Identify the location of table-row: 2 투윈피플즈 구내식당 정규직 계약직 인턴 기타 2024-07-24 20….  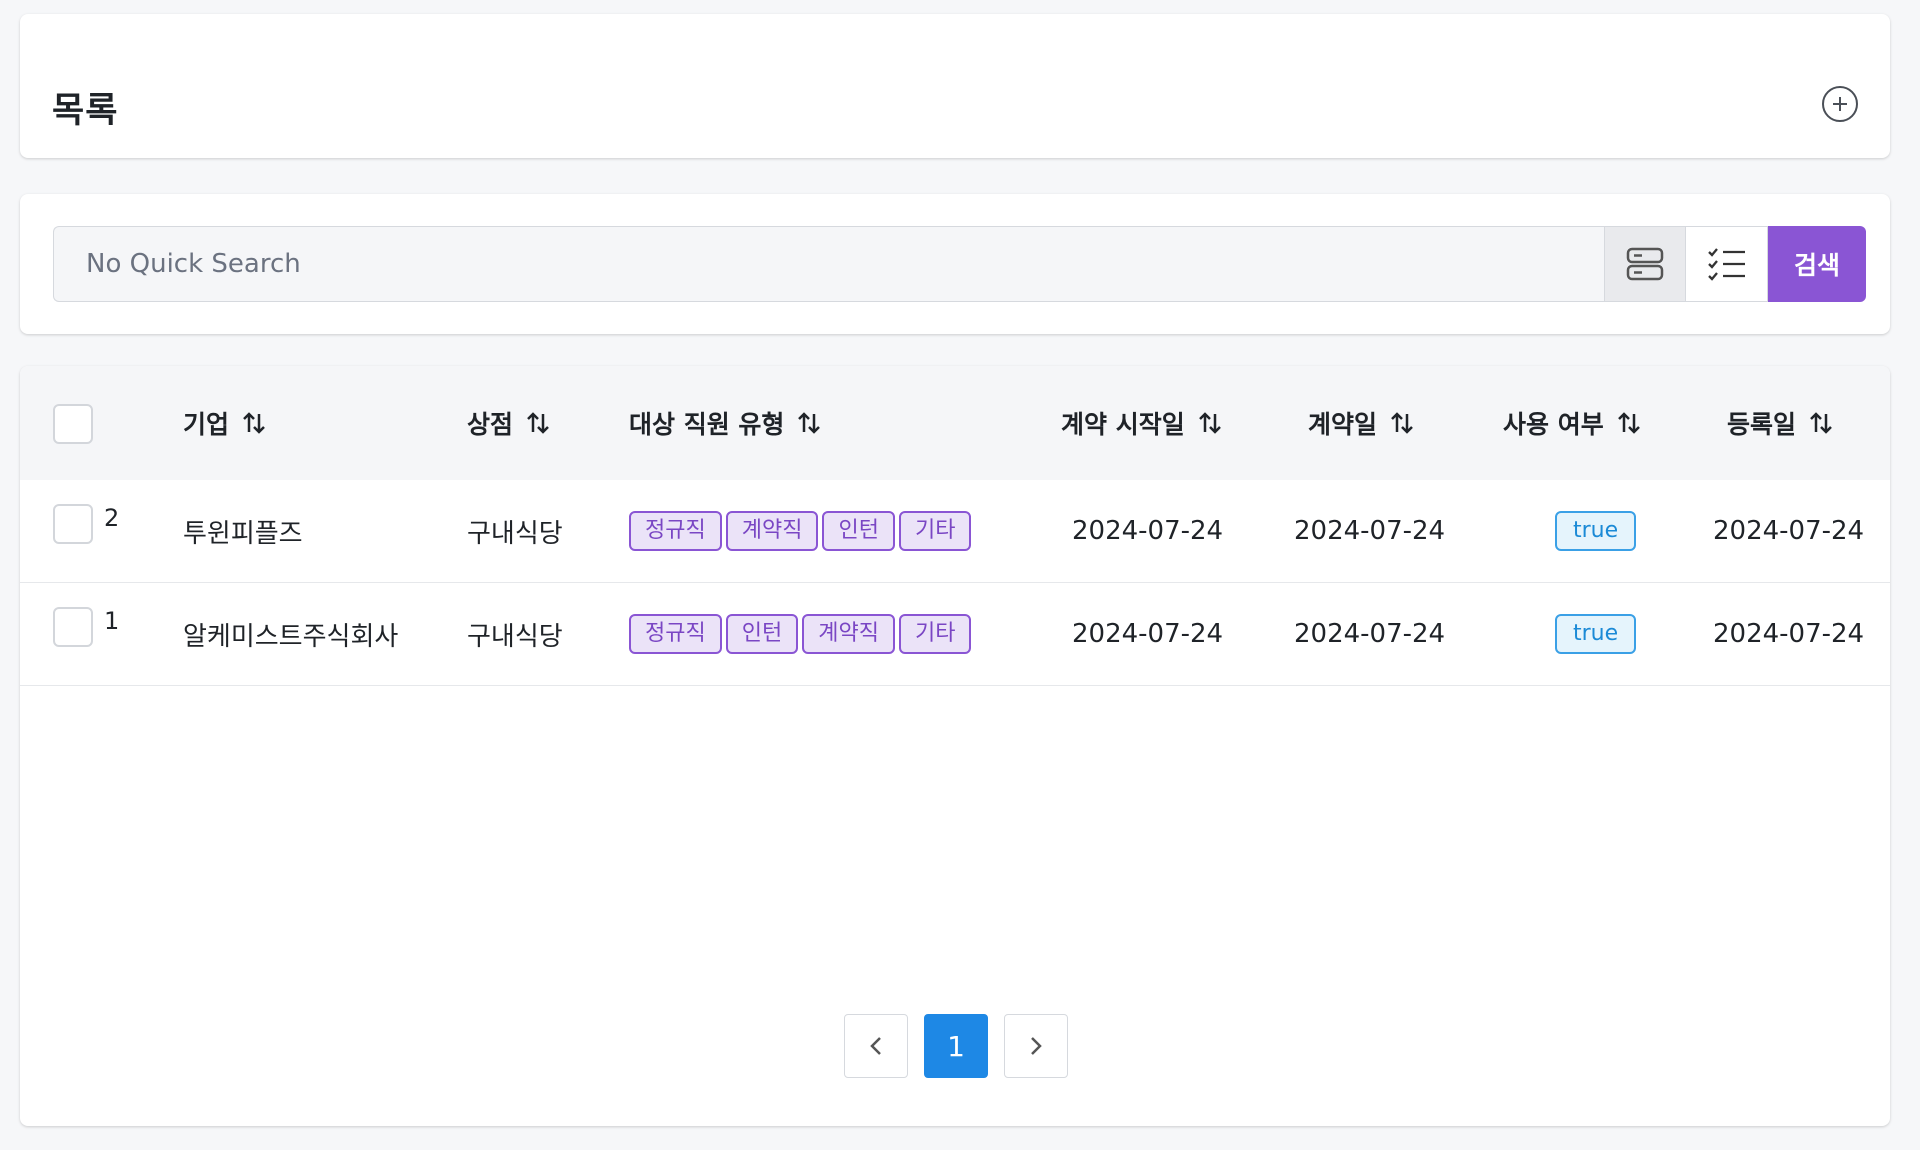
(955, 531).